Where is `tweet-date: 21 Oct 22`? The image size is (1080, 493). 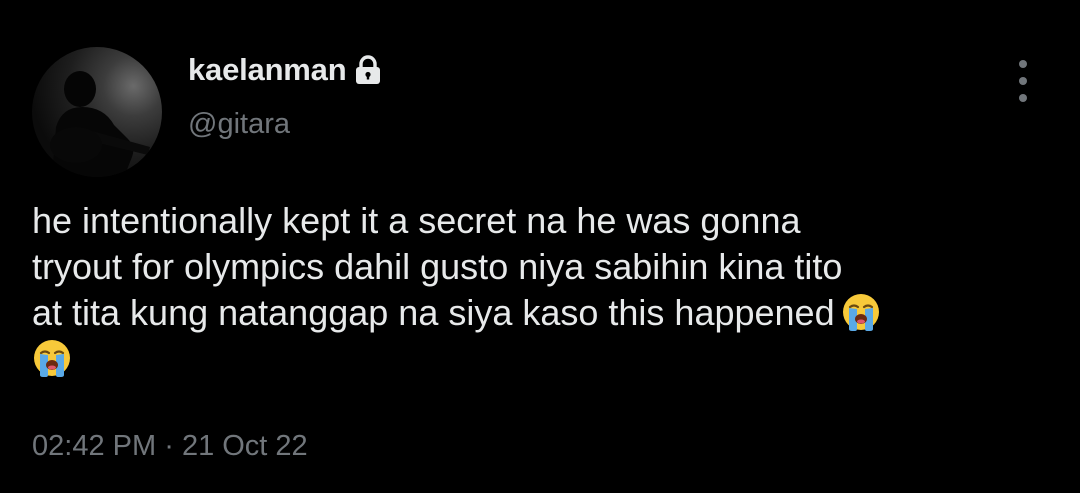
tweet-date: 21 Oct 22 is located at coordinates (244, 446).